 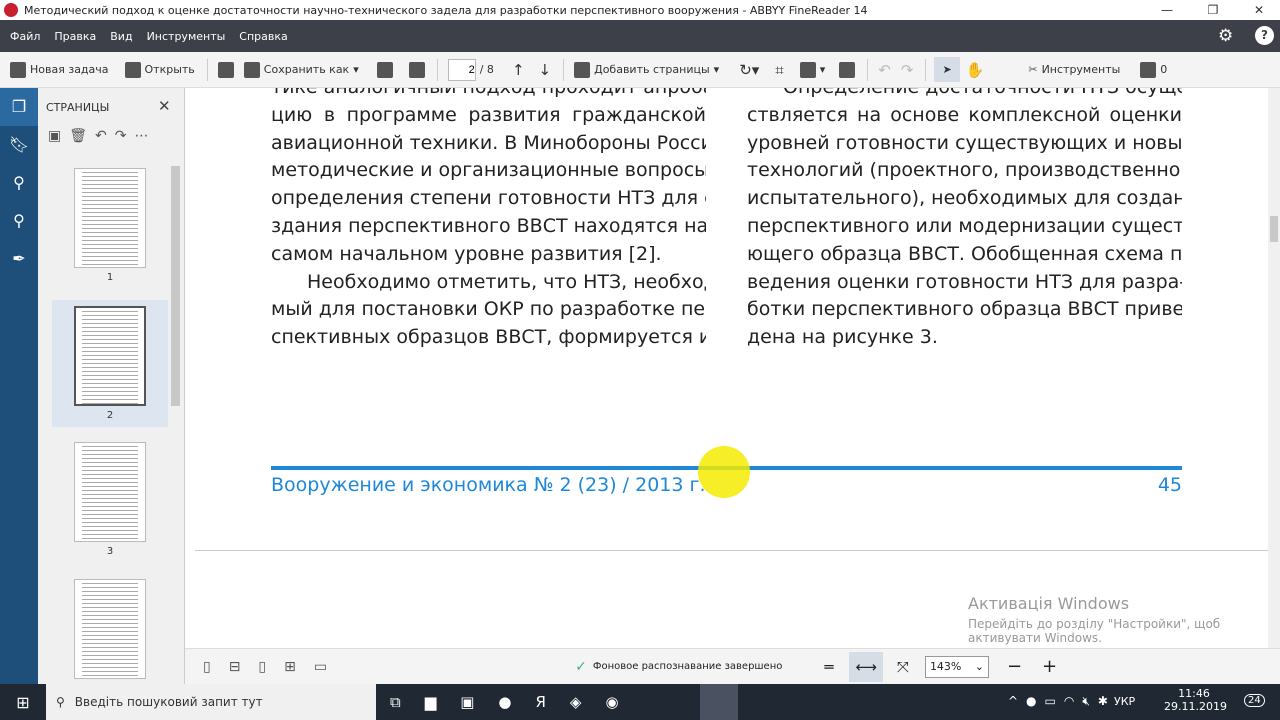 I want to click on scrollbar-thumb, so click(x=1274, y=229).